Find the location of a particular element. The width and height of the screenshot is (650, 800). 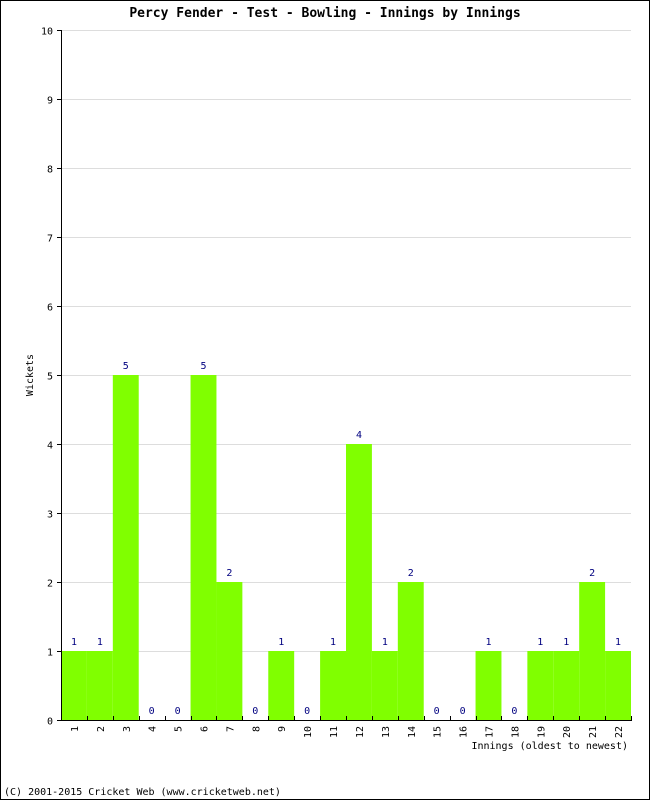

x-axis-label: Innings (oldest to newest) is located at coordinates (549, 746).